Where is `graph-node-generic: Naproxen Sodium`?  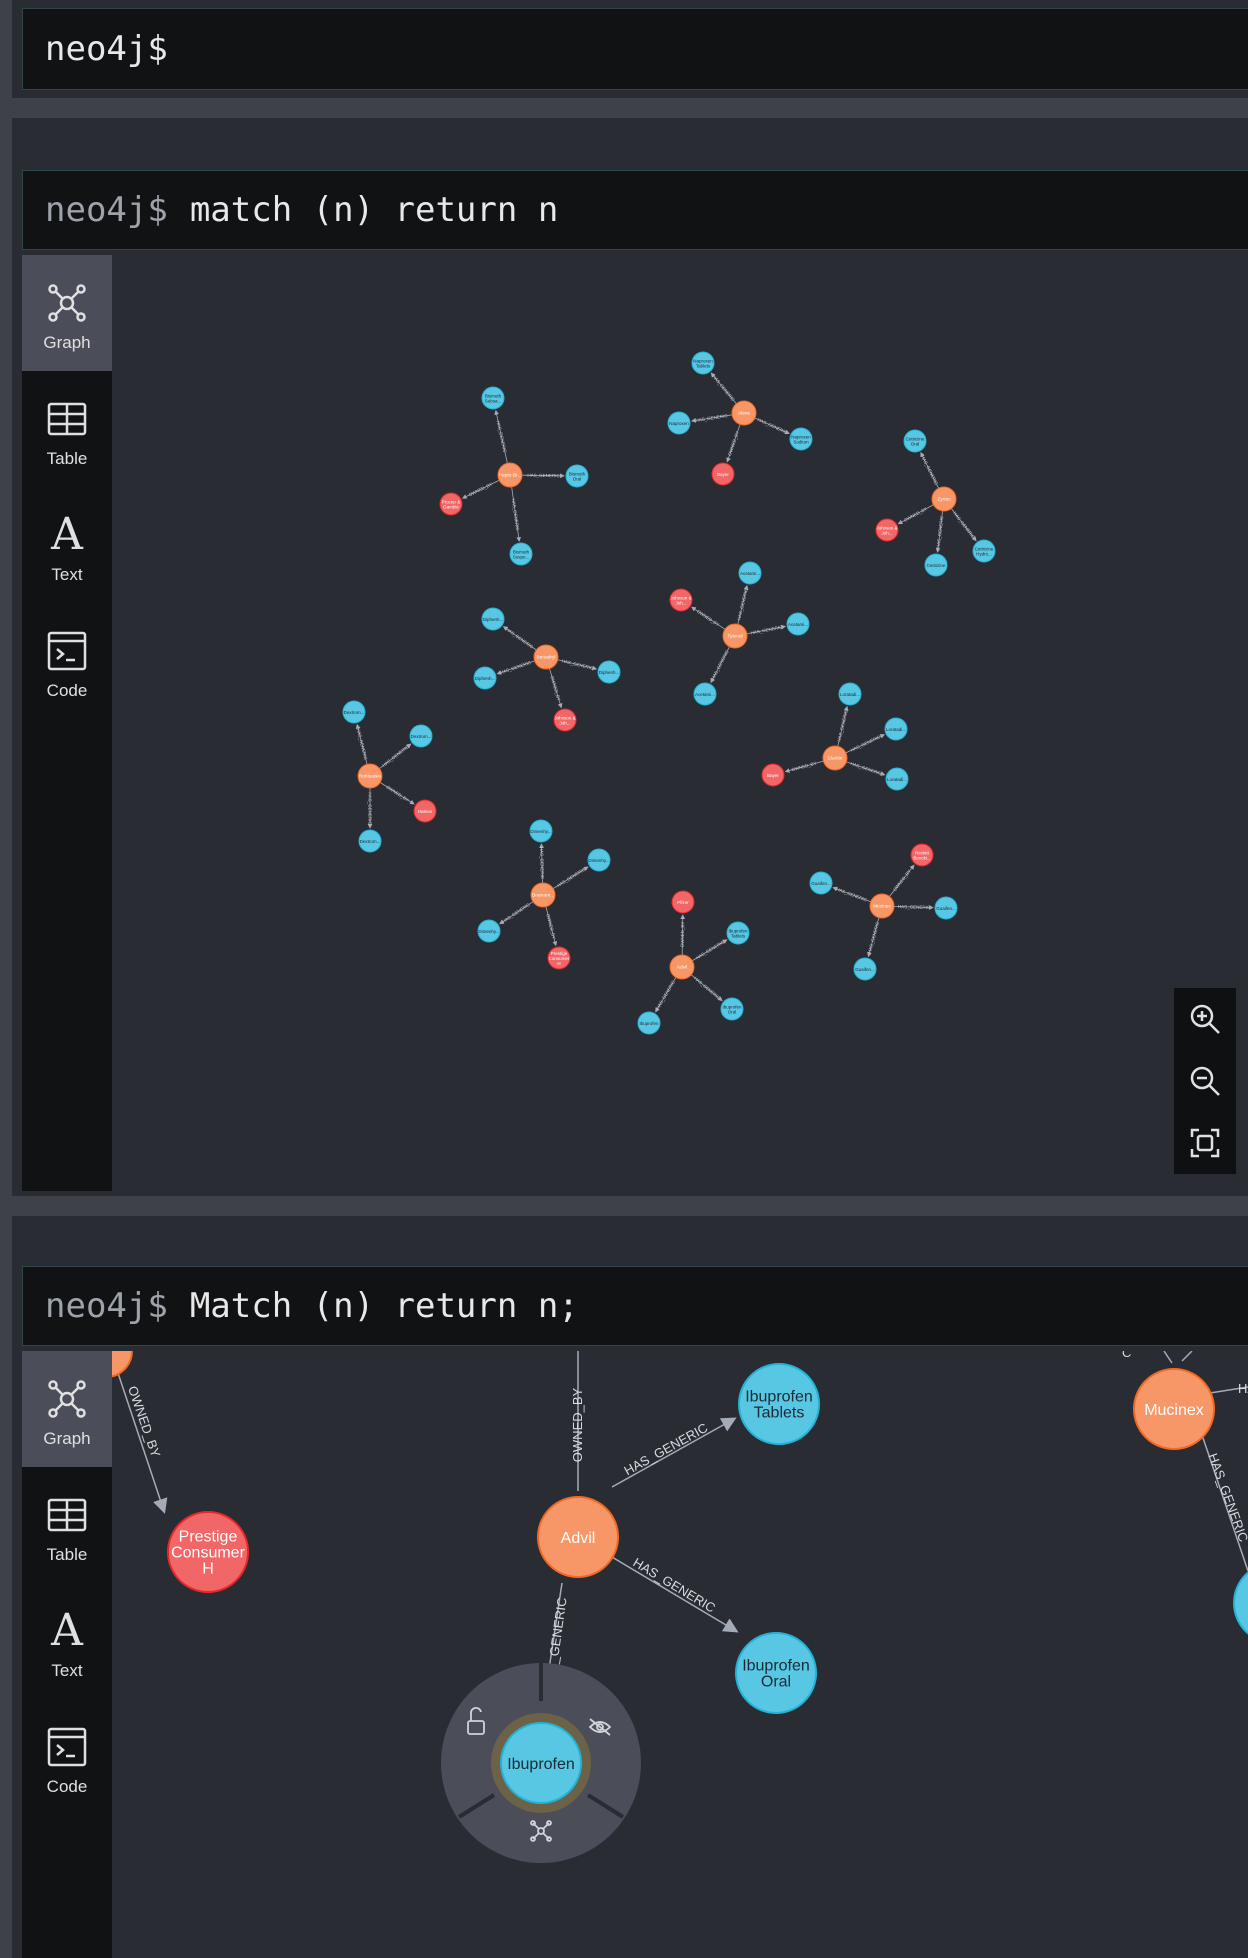 graph-node-generic: Naproxen Sodium is located at coordinates (801, 439).